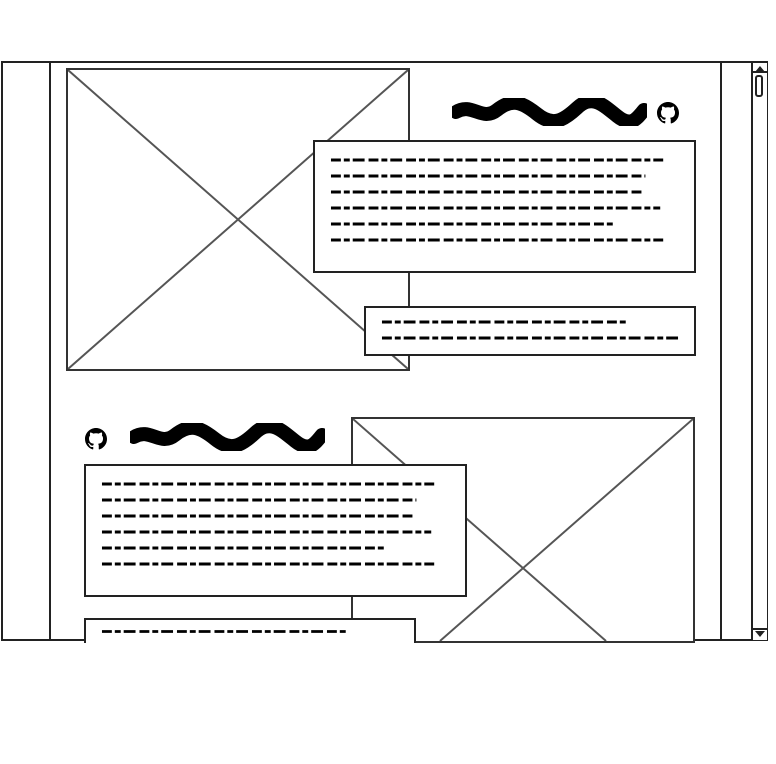 This screenshot has height=764, width=776. I want to click on vertical-scrollbar, so click(759, 351).